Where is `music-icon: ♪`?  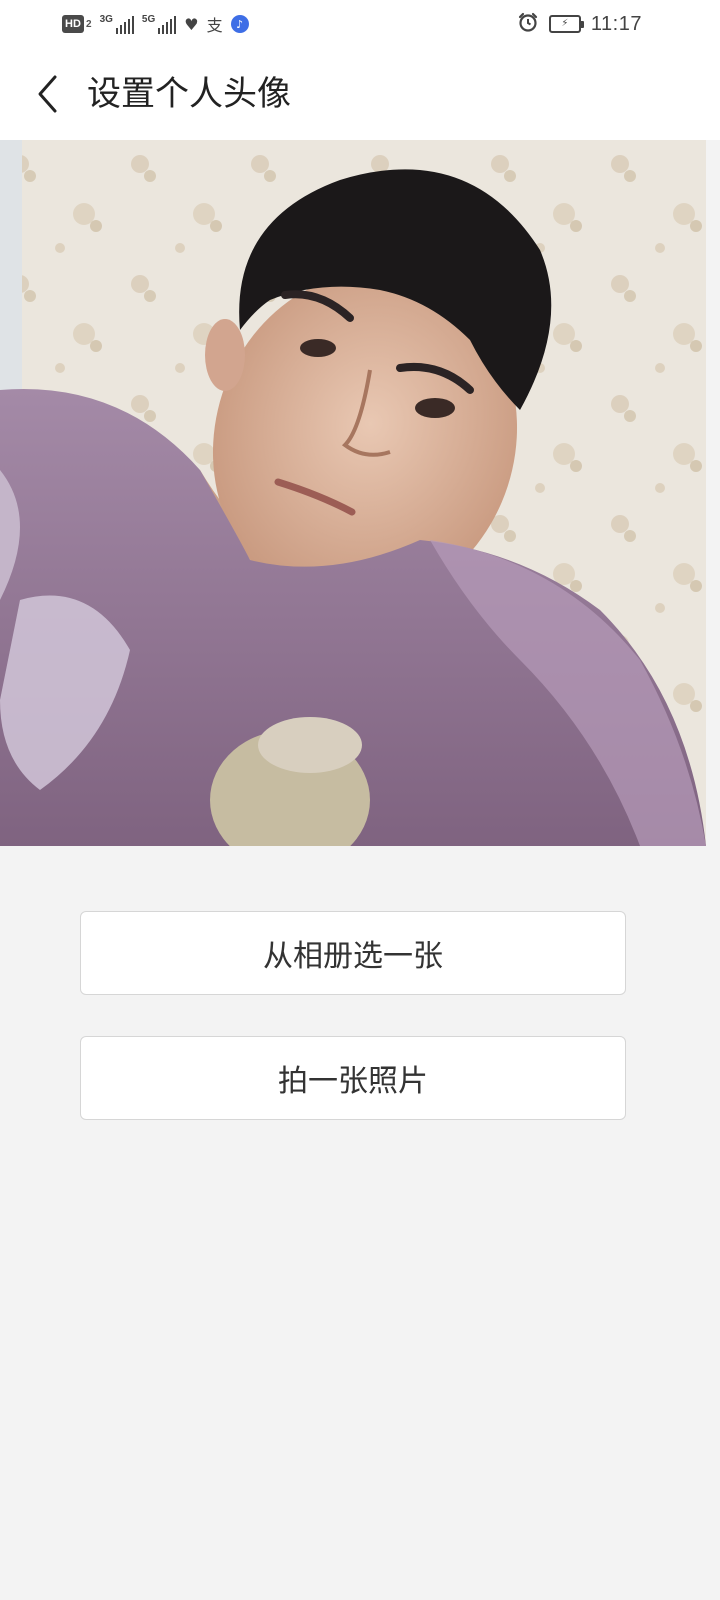
music-icon: ♪ is located at coordinates (239, 24).